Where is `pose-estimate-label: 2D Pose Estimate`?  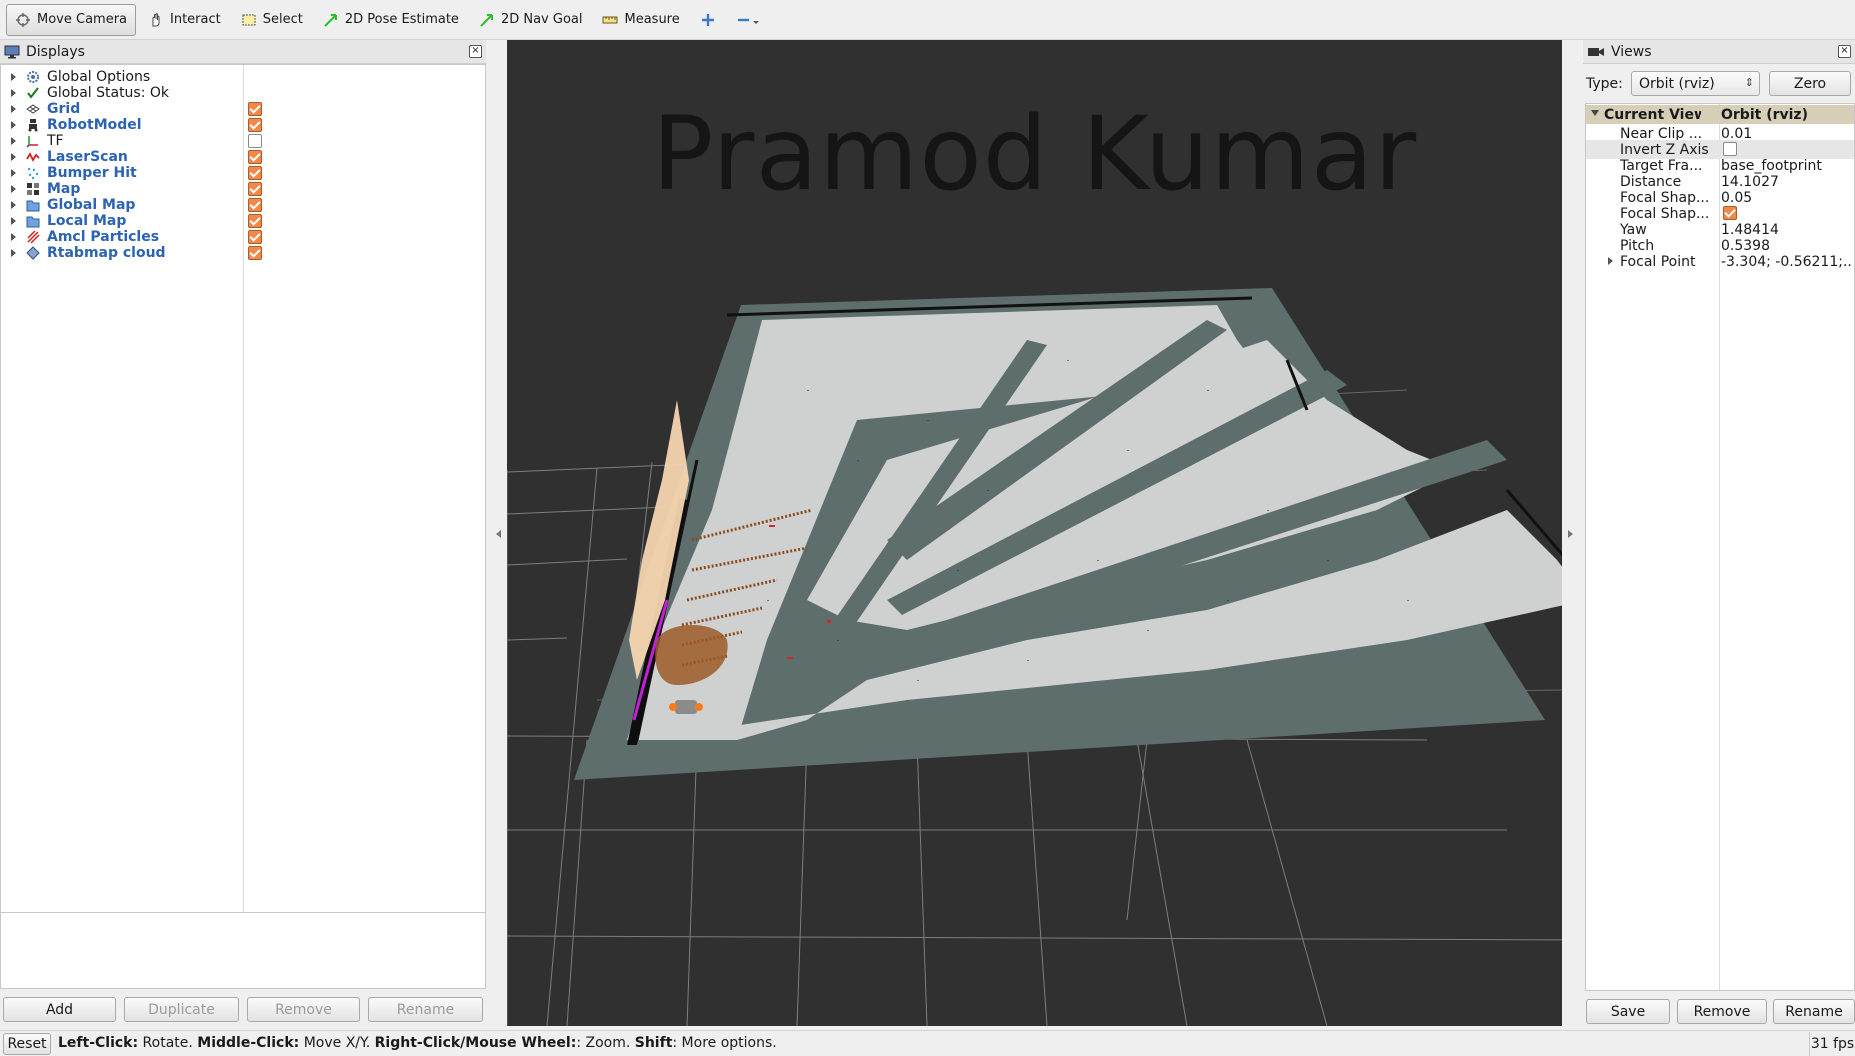
pose-estimate-label: 2D Pose Estimate is located at coordinates (401, 19).